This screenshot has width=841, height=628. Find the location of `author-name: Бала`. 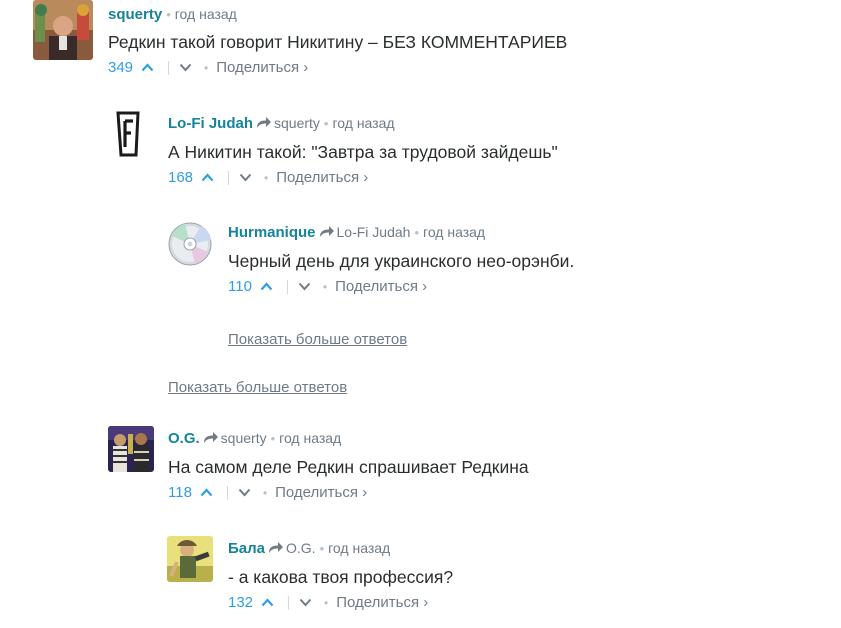

author-name: Бала is located at coordinates (246, 548).